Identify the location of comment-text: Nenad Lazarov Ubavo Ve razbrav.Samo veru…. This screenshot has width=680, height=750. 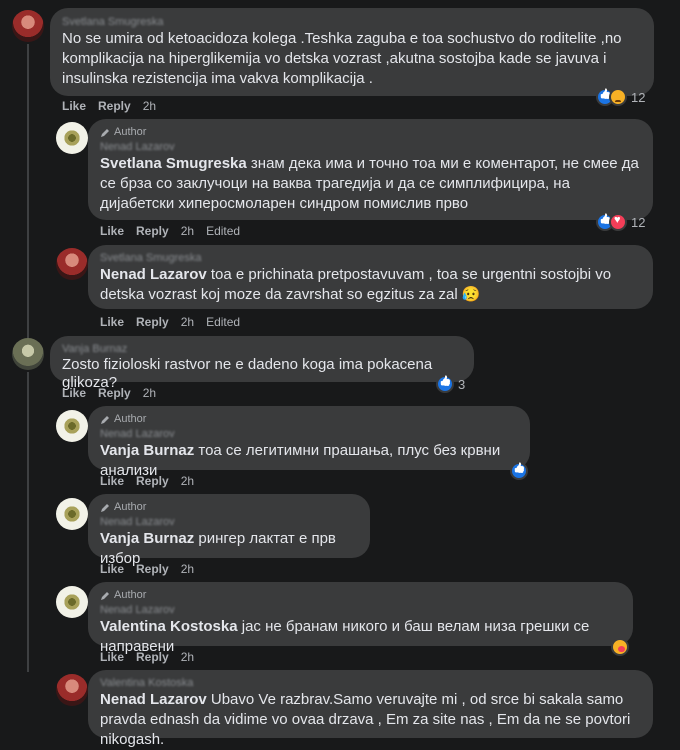
(370, 720).